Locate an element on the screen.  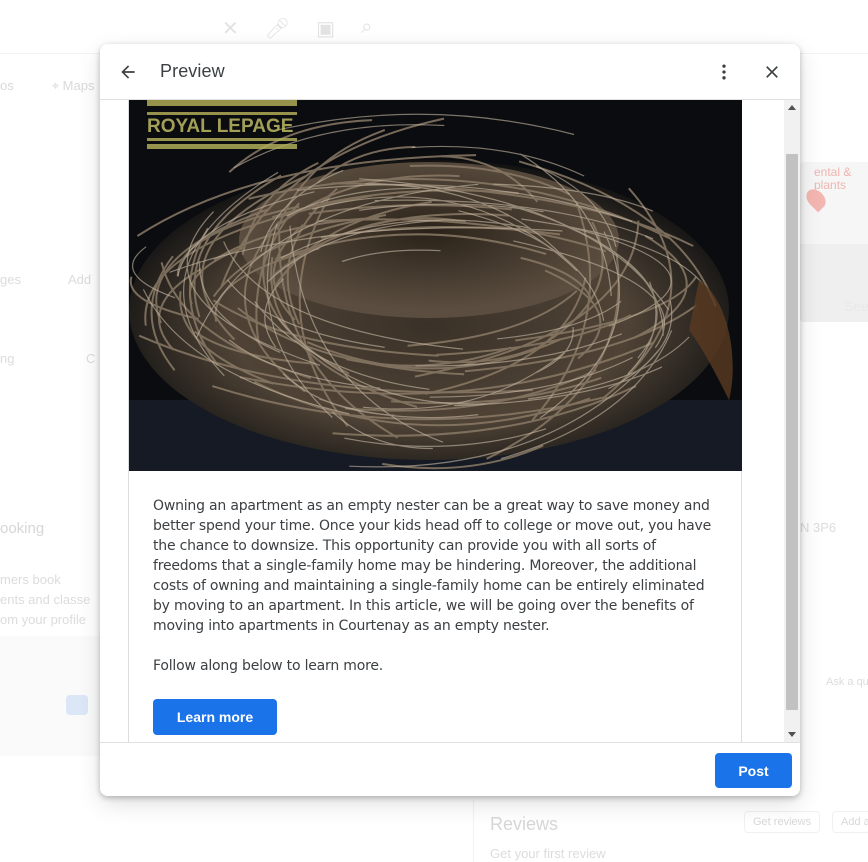
background-search-icons: ✕ 🎤︎ ▣ ⌕ is located at coordinates (297, 28).